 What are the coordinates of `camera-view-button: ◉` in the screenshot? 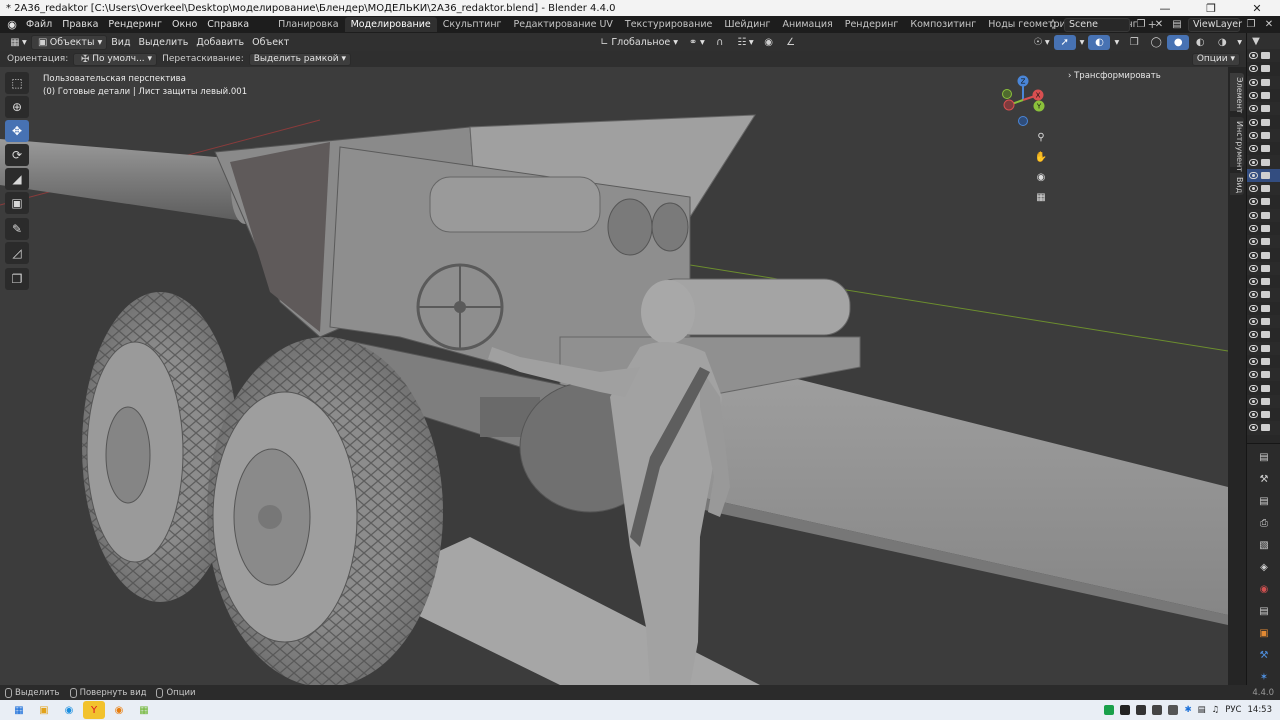 It's located at (1041, 177).